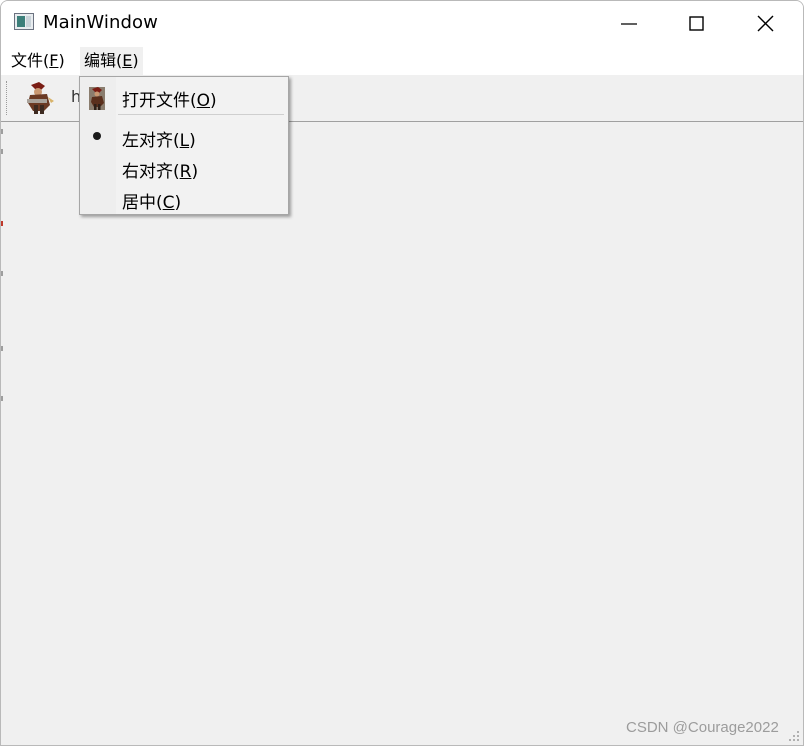 The image size is (804, 746). I want to click on menu-item-open-file-label: 打开文件(O), so click(169, 101).